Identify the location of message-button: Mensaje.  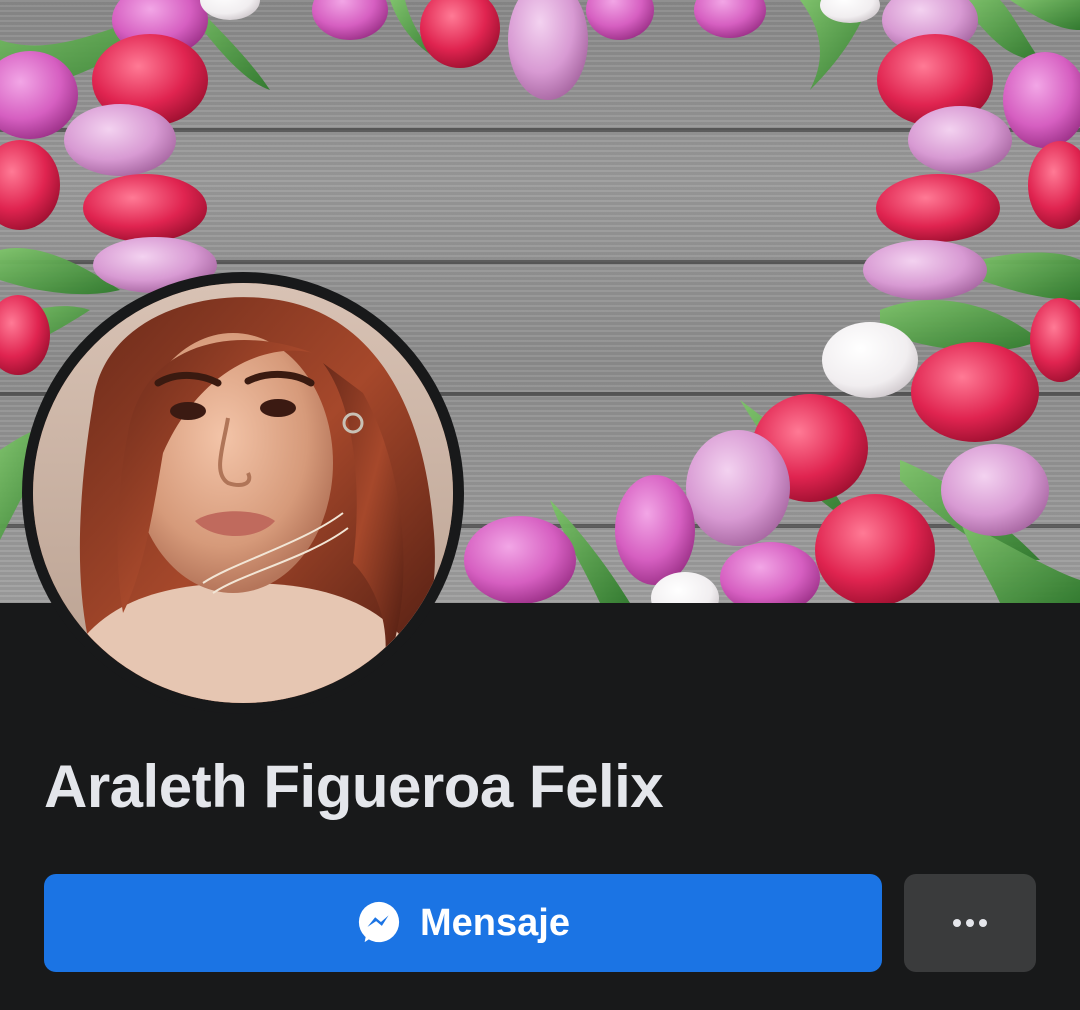
(463, 923).